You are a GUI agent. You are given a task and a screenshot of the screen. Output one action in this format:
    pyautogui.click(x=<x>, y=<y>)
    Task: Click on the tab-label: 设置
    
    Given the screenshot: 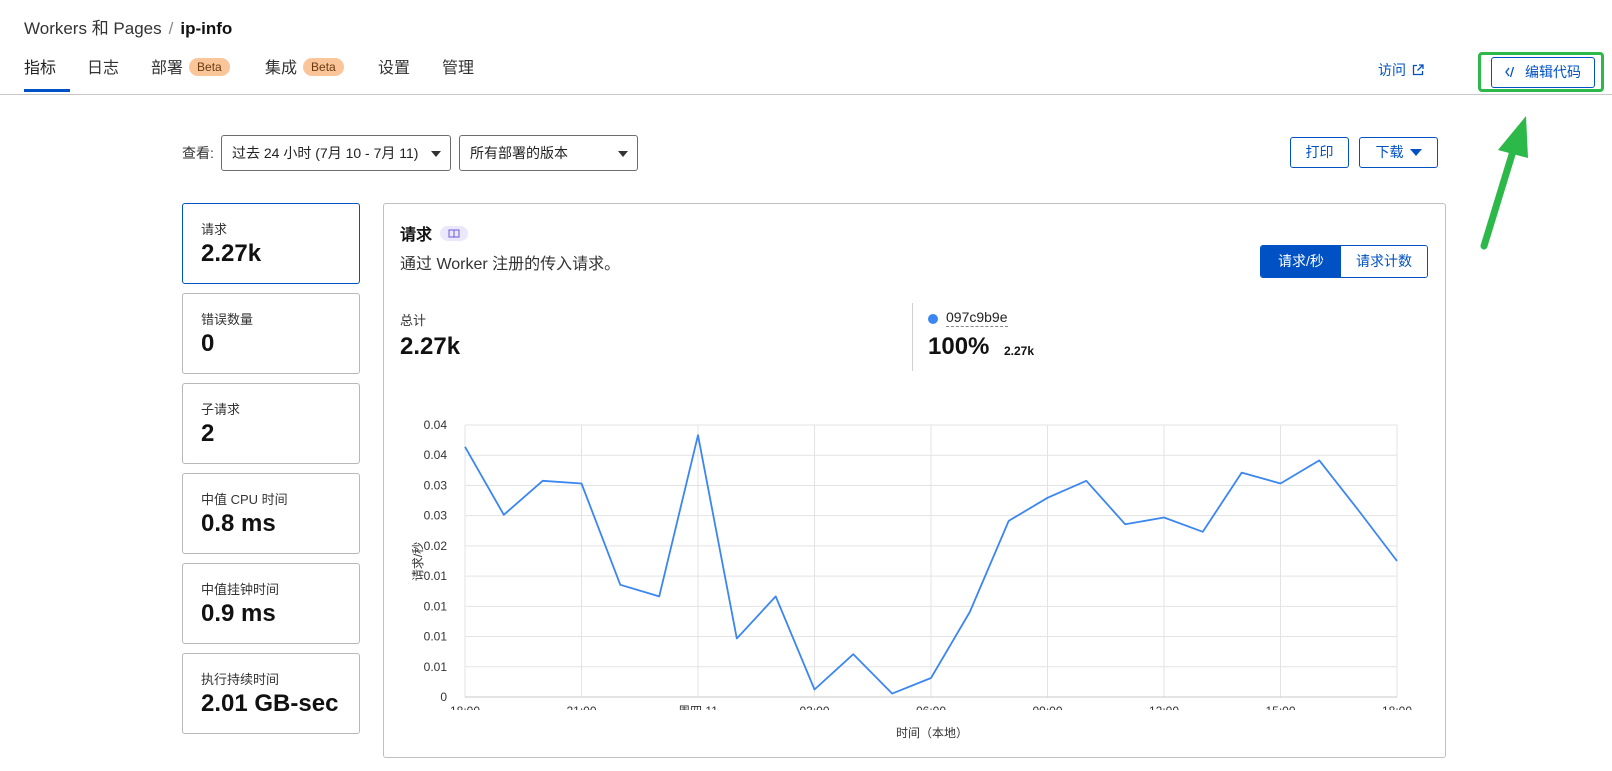 What is the action you would take?
    pyautogui.click(x=394, y=68)
    